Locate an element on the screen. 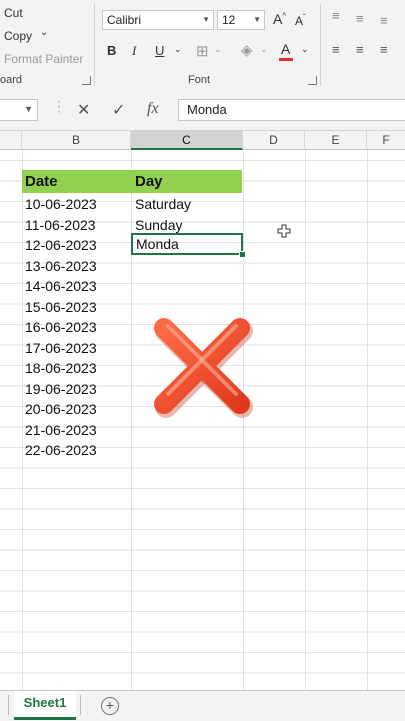  italic-button: I is located at coordinates (134, 51).